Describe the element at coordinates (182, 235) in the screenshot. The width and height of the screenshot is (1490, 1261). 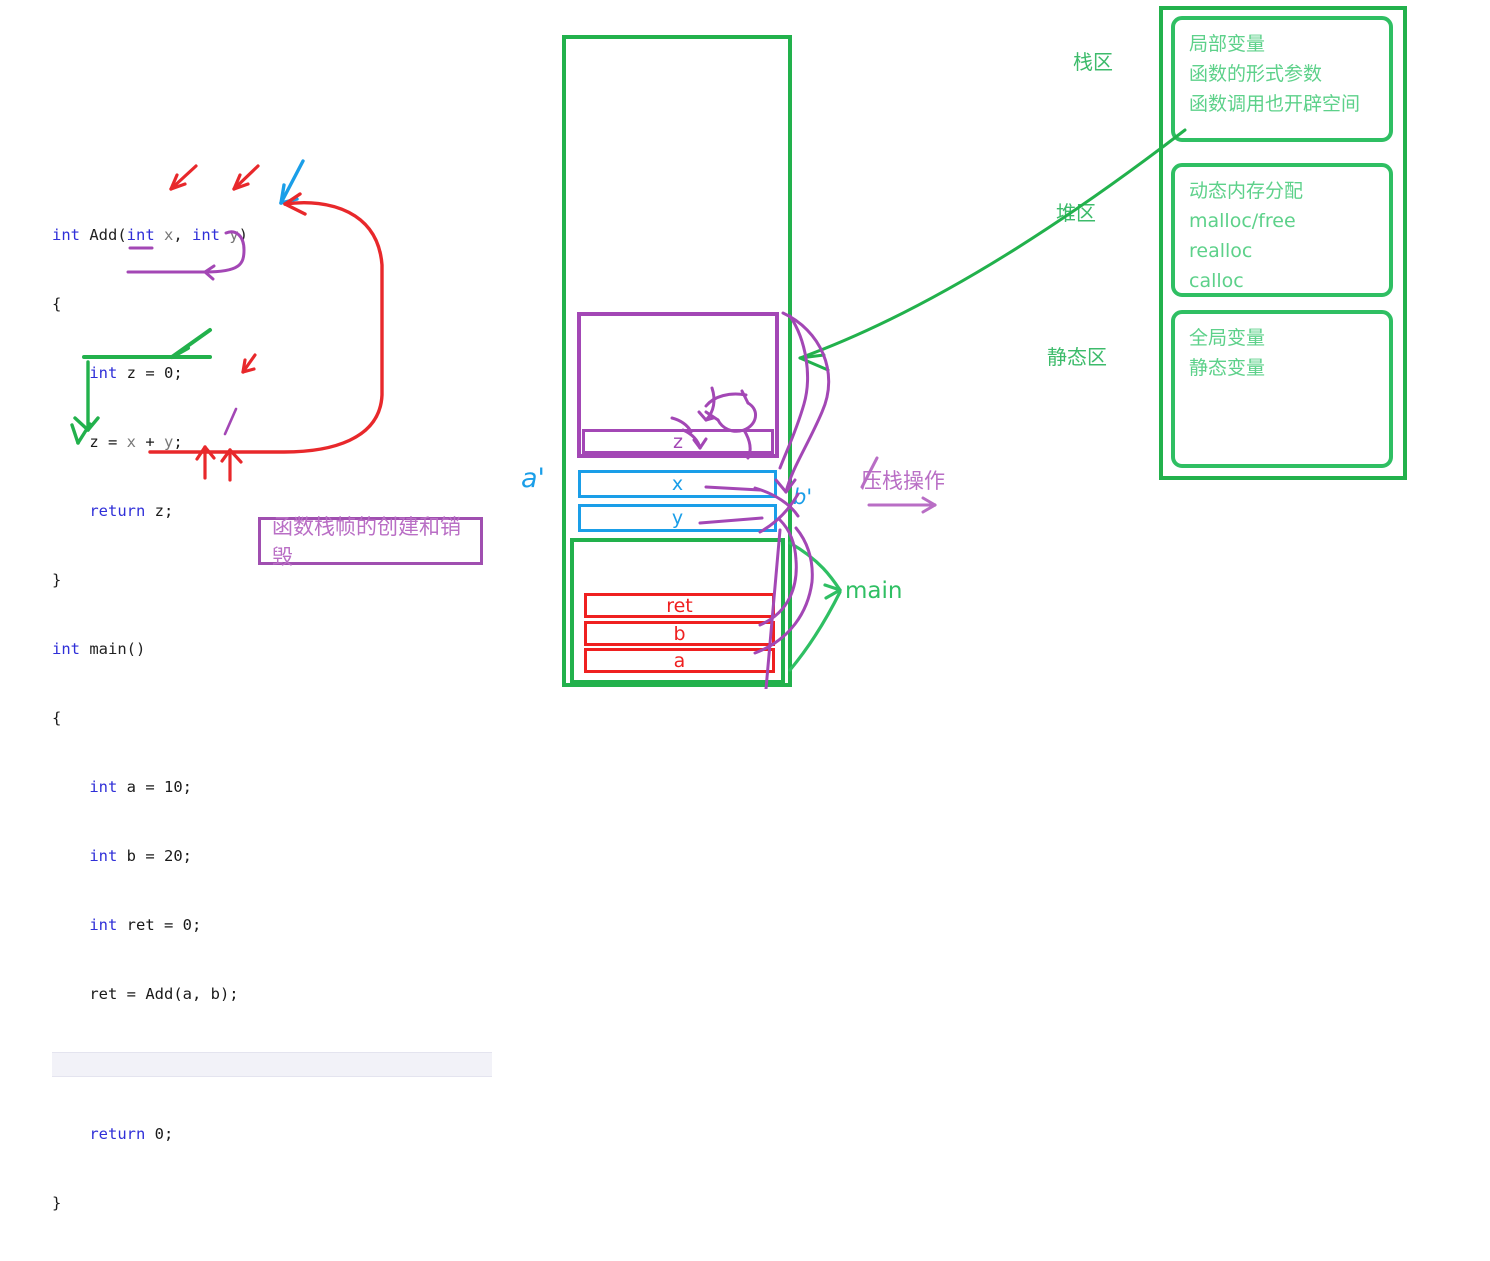
I see `code-token: ,` at that location.